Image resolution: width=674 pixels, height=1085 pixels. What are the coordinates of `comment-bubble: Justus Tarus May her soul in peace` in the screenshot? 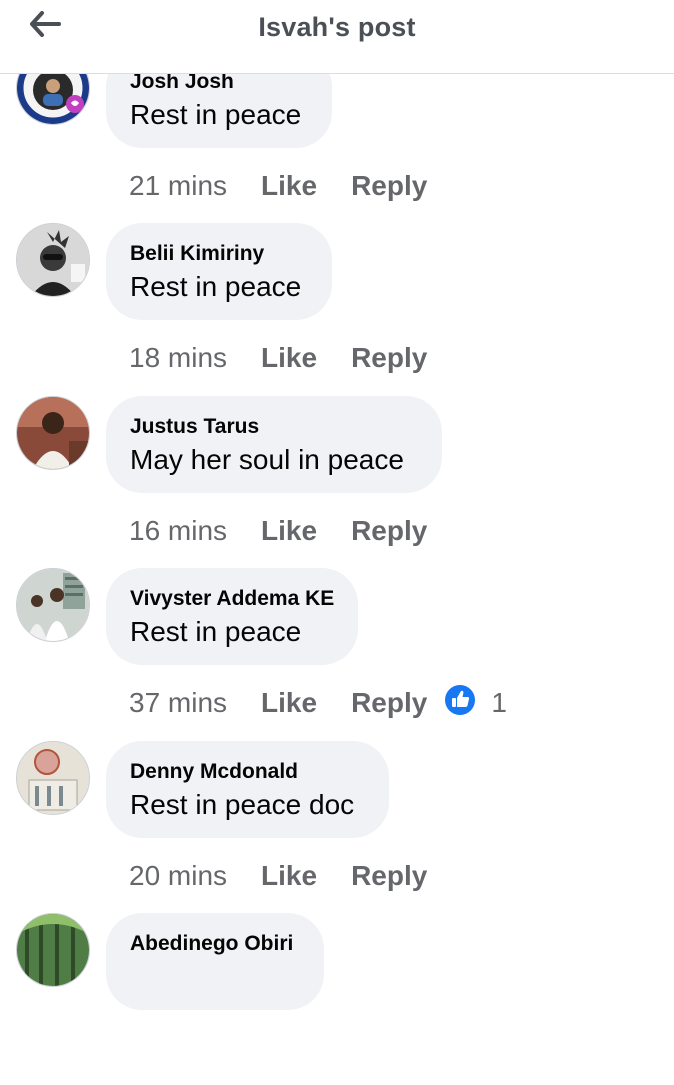 It's located at (274, 444).